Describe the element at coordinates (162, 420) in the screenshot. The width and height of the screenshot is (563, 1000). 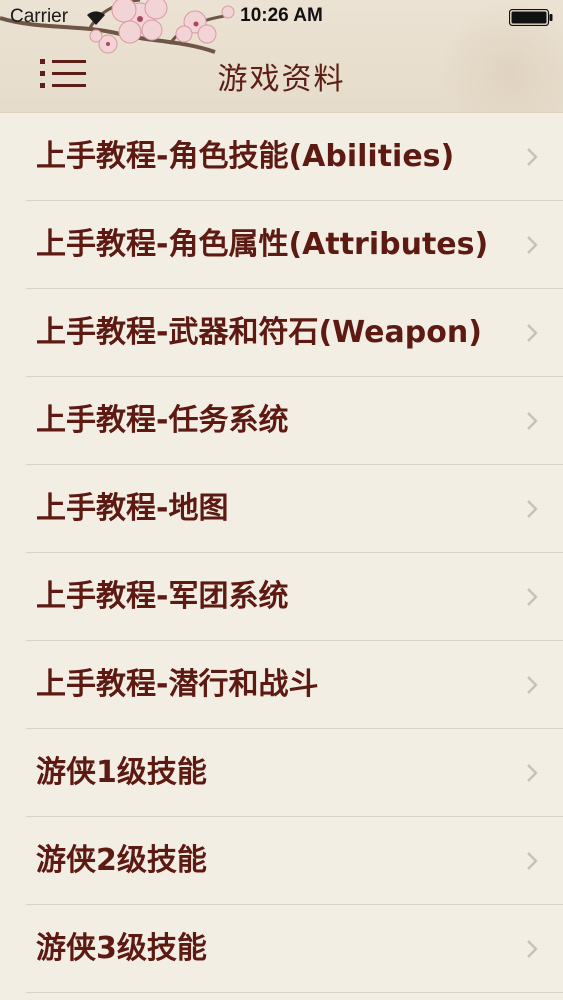
I see `list-item-label: 上手教程-任务系统` at that location.